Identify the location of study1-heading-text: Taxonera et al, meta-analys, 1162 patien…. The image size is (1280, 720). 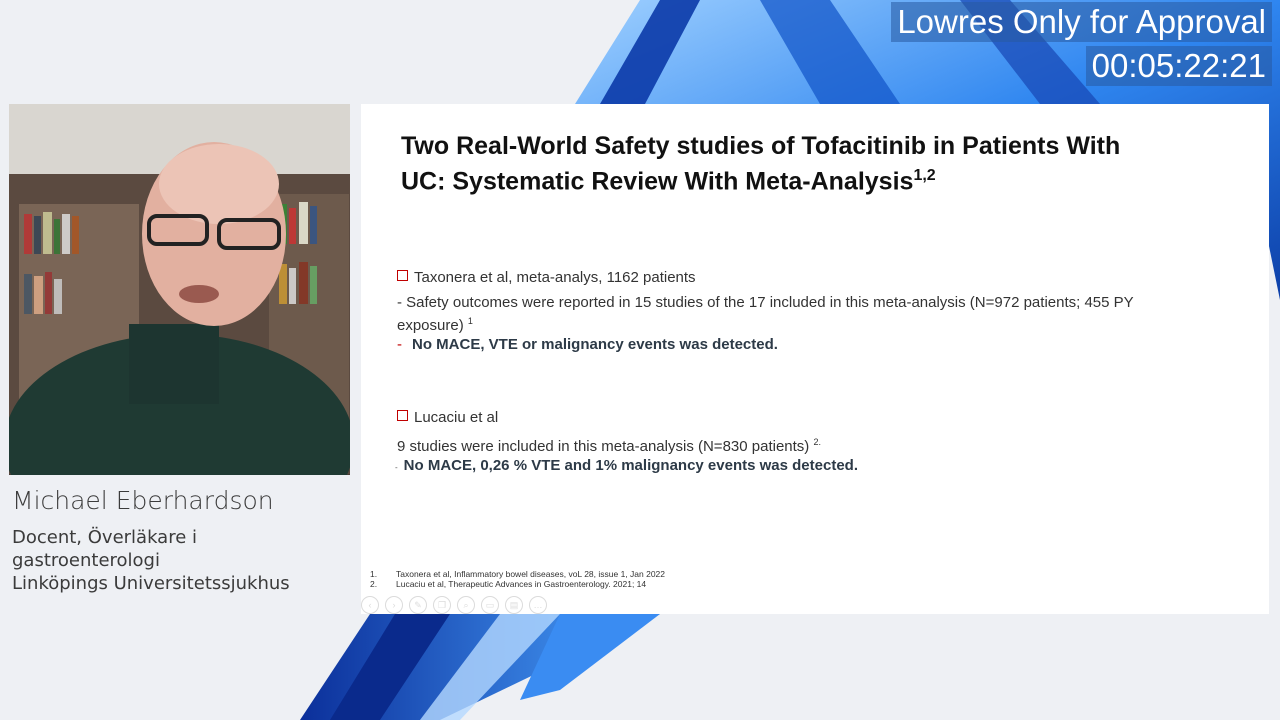
(555, 277).